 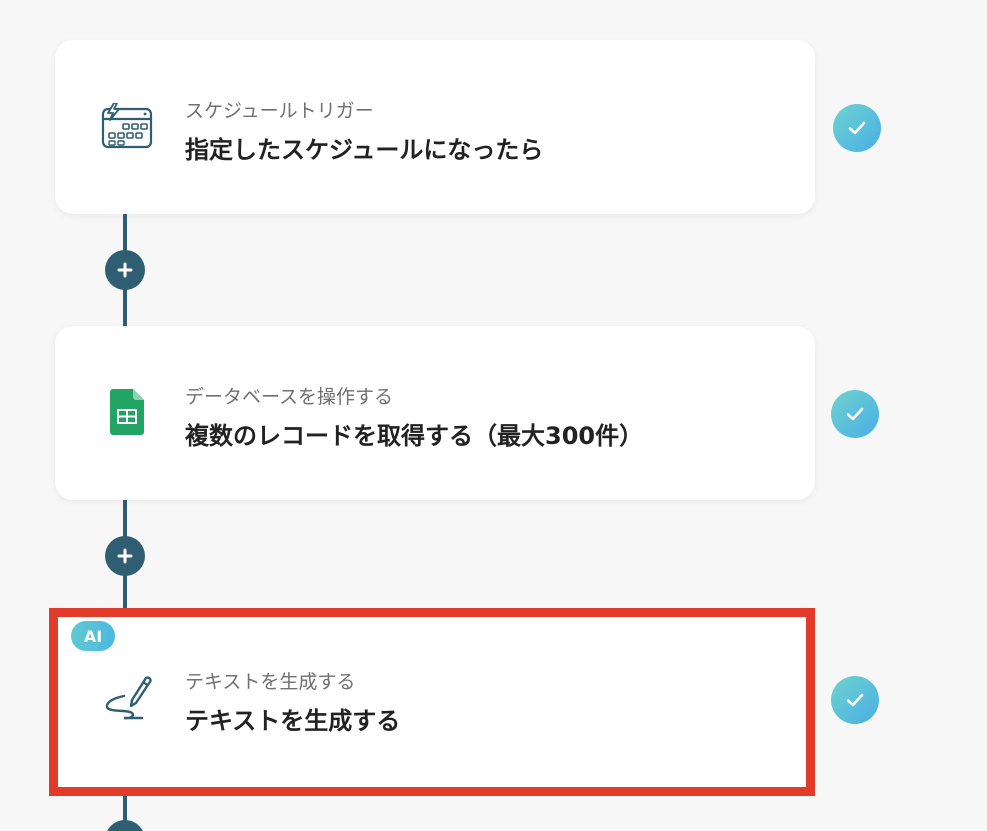 I want to click on step-title: 指定したスケジュールになったら, so click(x=364, y=150).